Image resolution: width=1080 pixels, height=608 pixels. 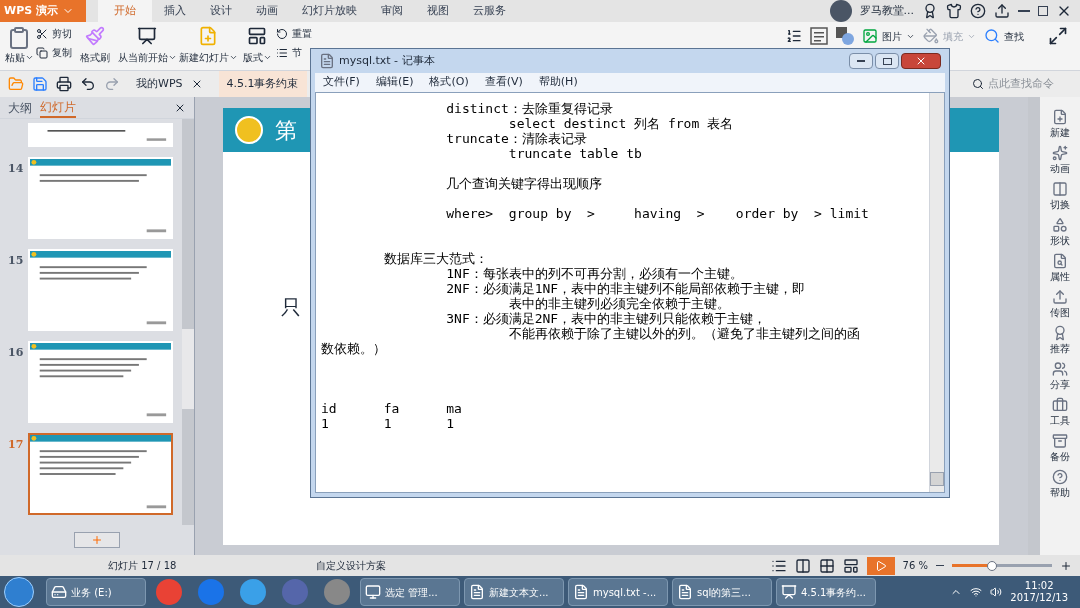 What do you see at coordinates (40, 84) in the screenshot?
I see `save-icon` at bounding box center [40, 84].